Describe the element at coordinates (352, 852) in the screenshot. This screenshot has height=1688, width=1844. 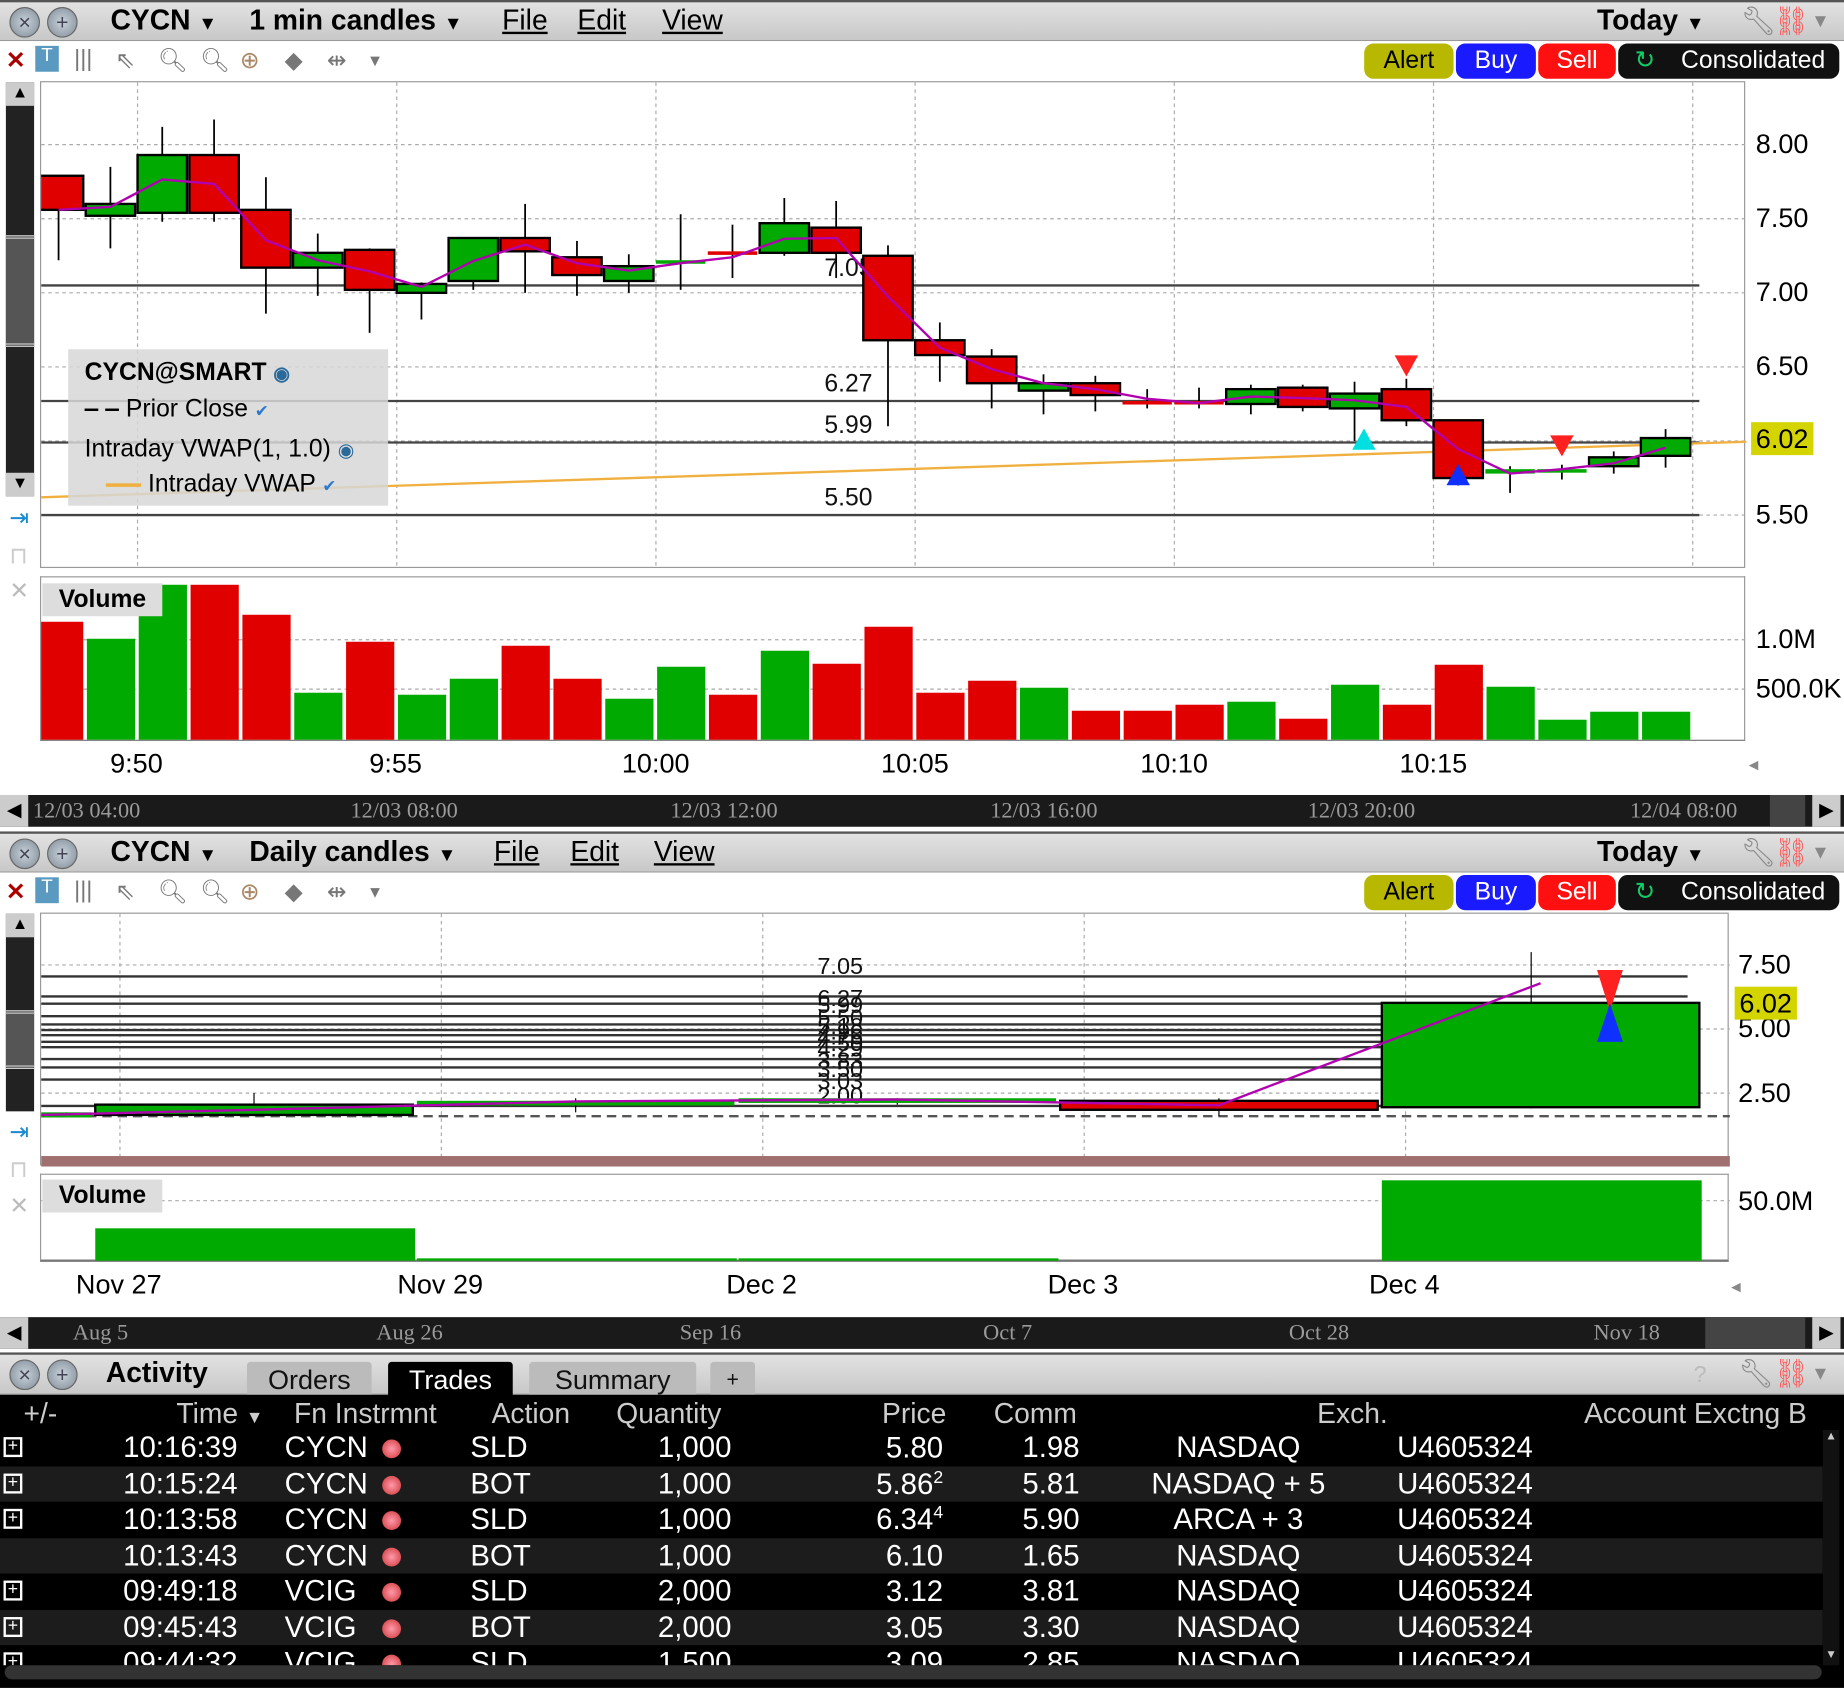
I see `interval-dropdown: Daily candles ▼` at that location.